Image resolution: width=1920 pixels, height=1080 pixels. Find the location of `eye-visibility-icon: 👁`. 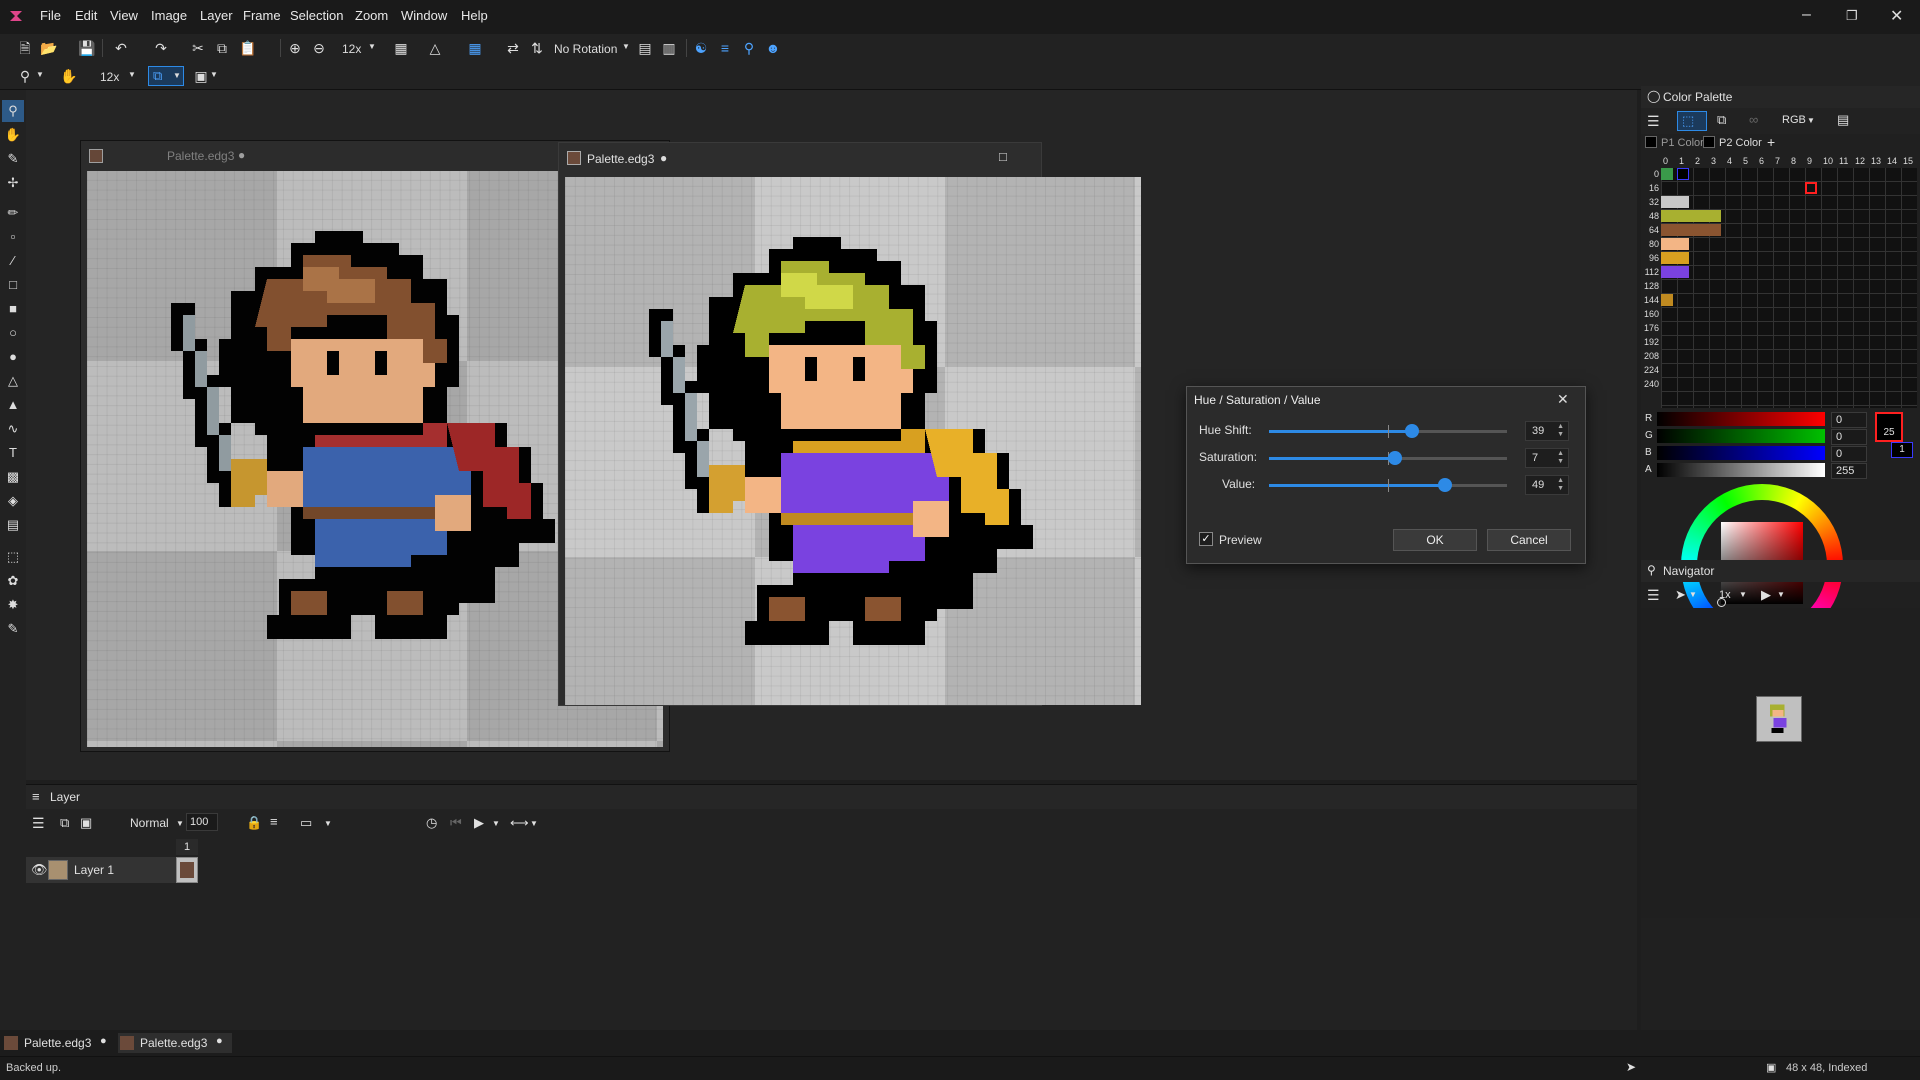

eye-visibility-icon: 👁 is located at coordinates (39, 870).